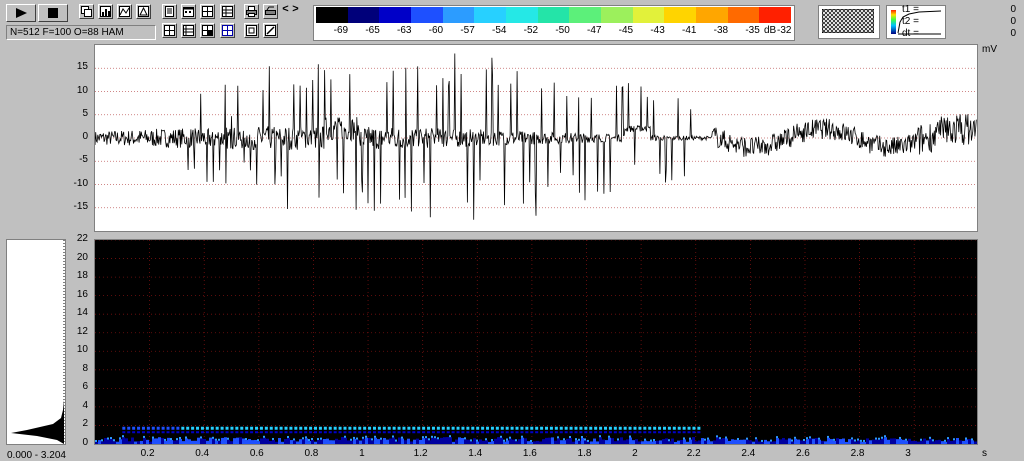  Describe the element at coordinates (207, 11) in the screenshot. I see `grid-button` at that location.